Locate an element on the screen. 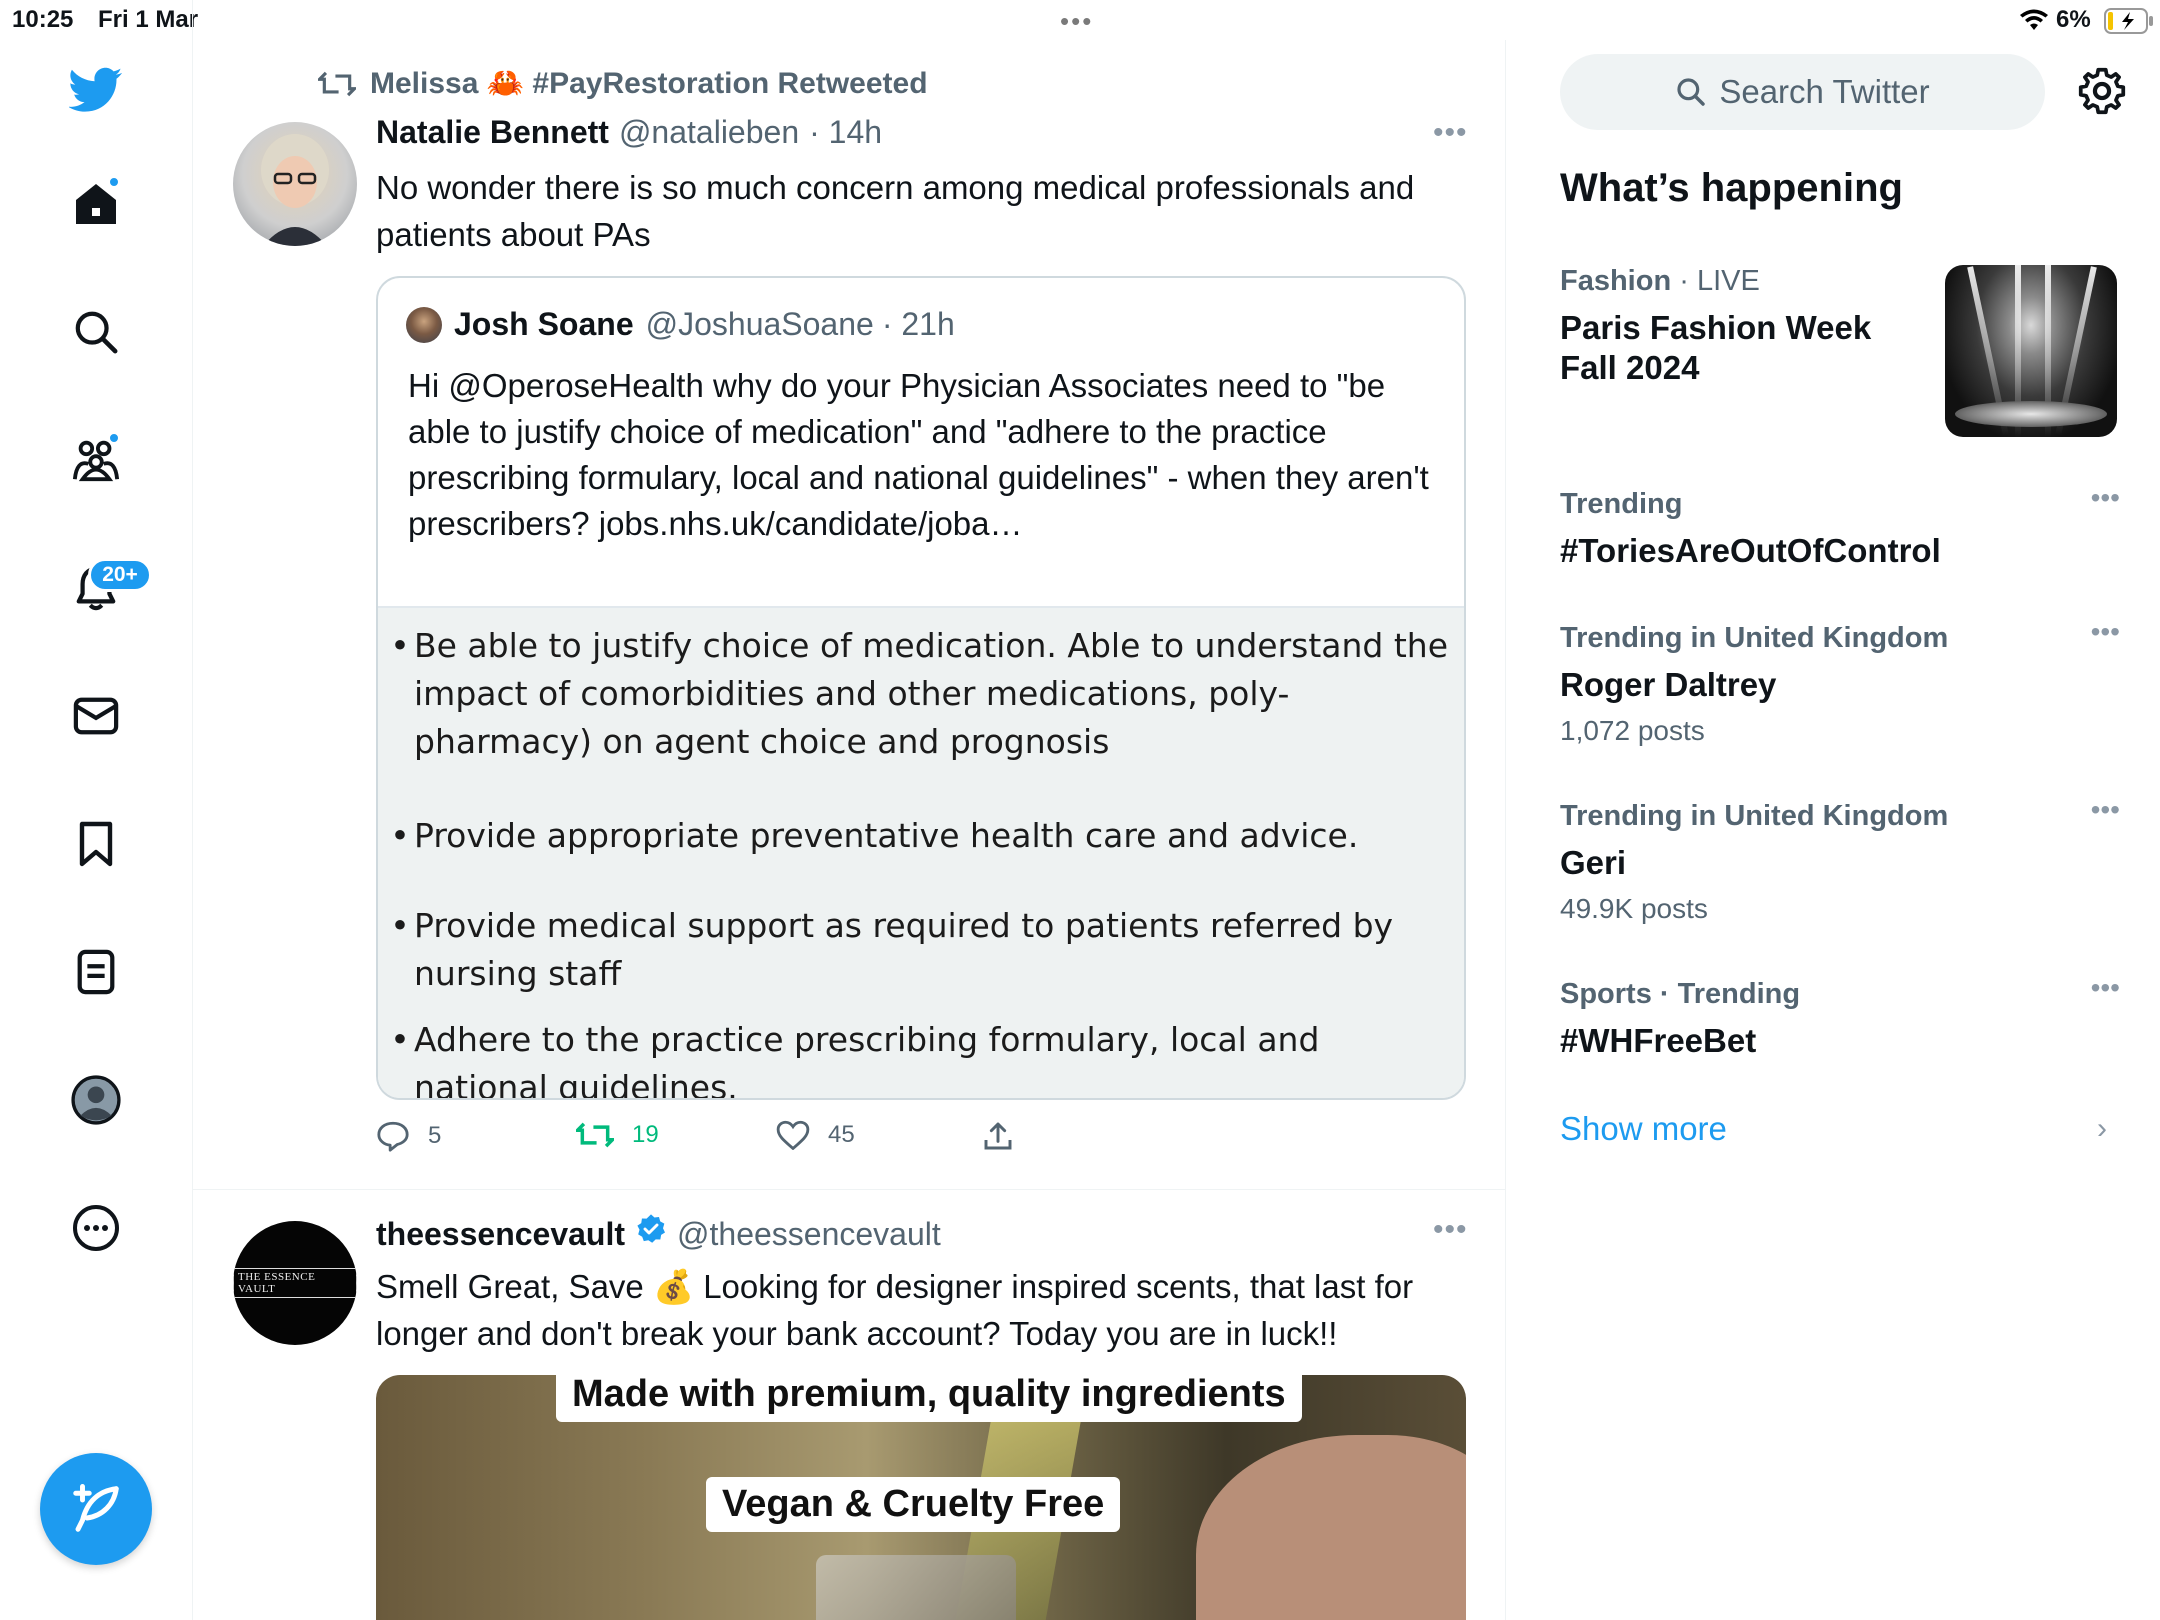 The height and width of the screenshot is (1620, 2160). media-hand is located at coordinates (1331, 1527).